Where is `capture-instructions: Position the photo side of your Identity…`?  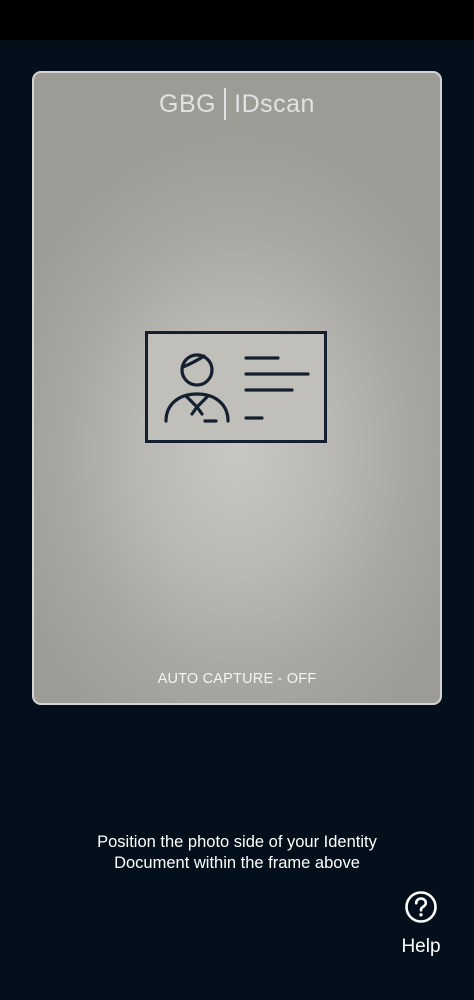 capture-instructions: Position the photo side of your Identity… is located at coordinates (237, 853).